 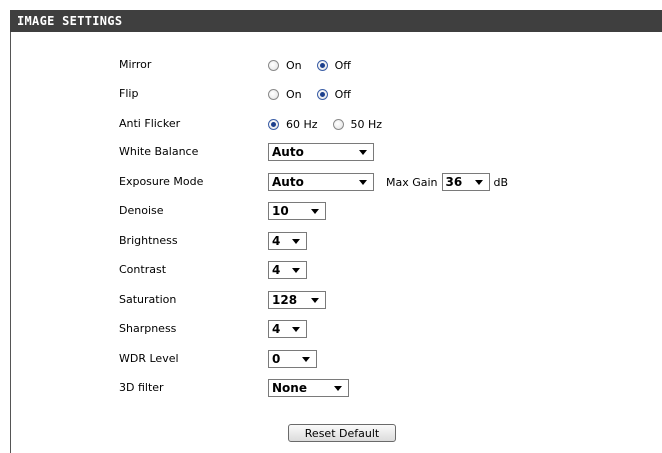 What do you see at coordinates (338, 124) in the screenshot?
I see `anti-flicker-50hz-radio` at bounding box center [338, 124].